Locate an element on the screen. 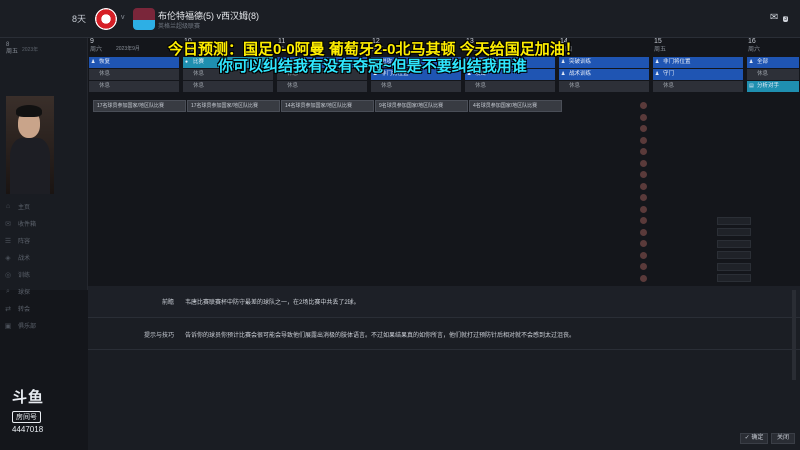 The image size is (800, 450). menu-item-scouting: ⌕ 球探 is located at coordinates (20, 291).